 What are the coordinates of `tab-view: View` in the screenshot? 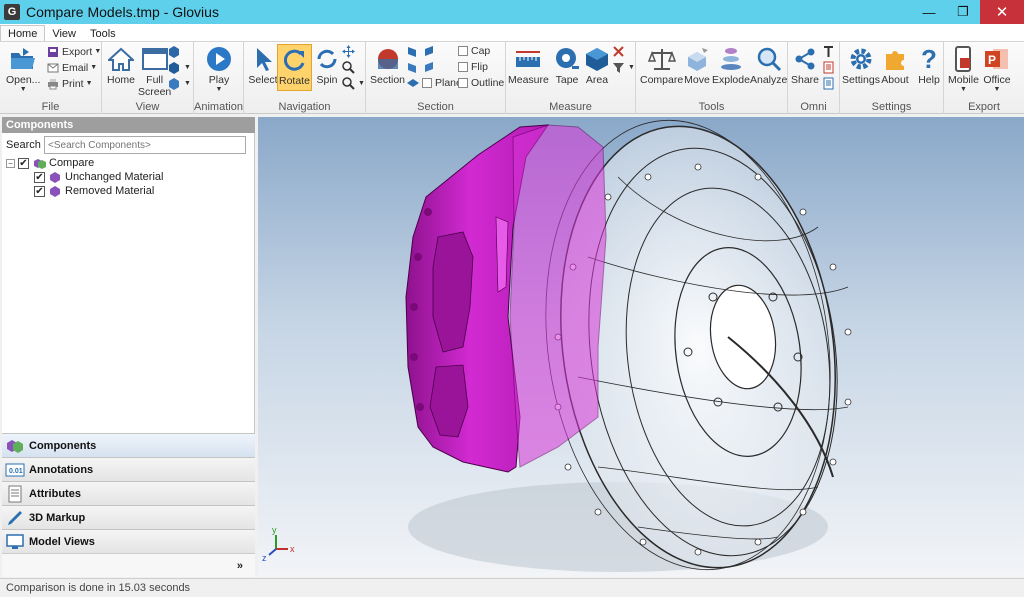 It's located at (64, 33).